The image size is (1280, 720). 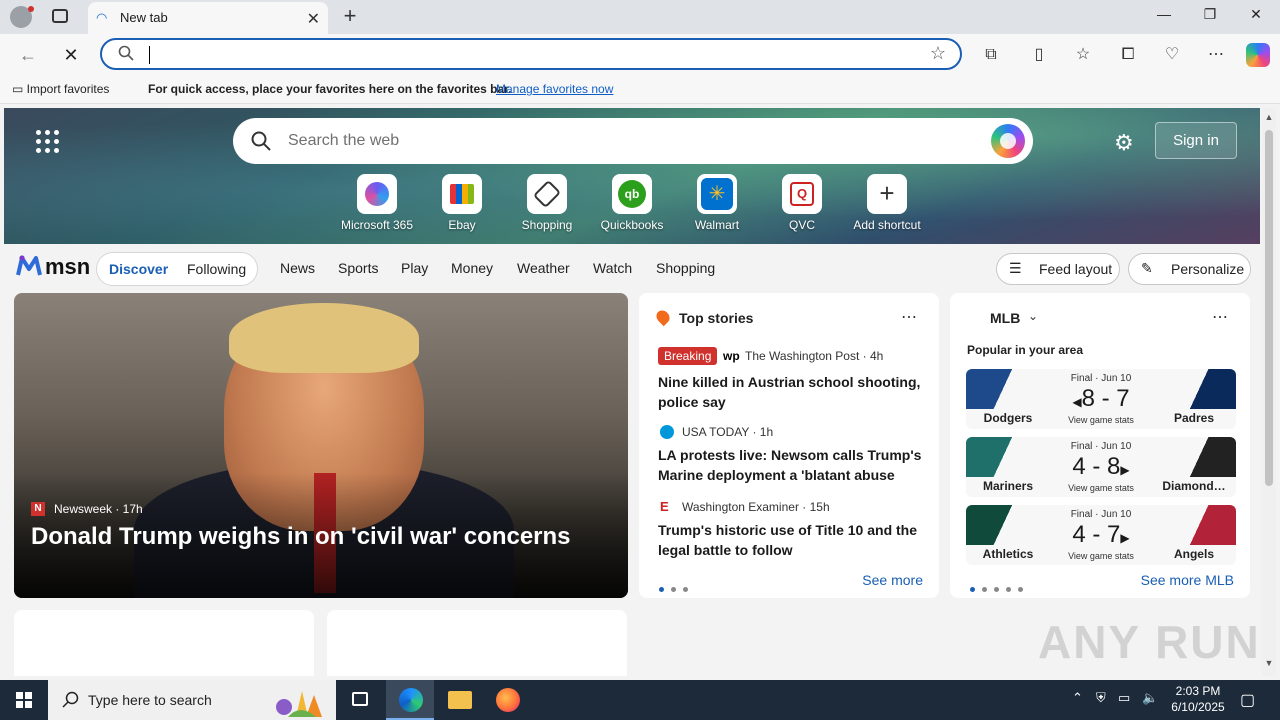 What do you see at coordinates (410, 700) in the screenshot?
I see `edge-taskbar-button` at bounding box center [410, 700].